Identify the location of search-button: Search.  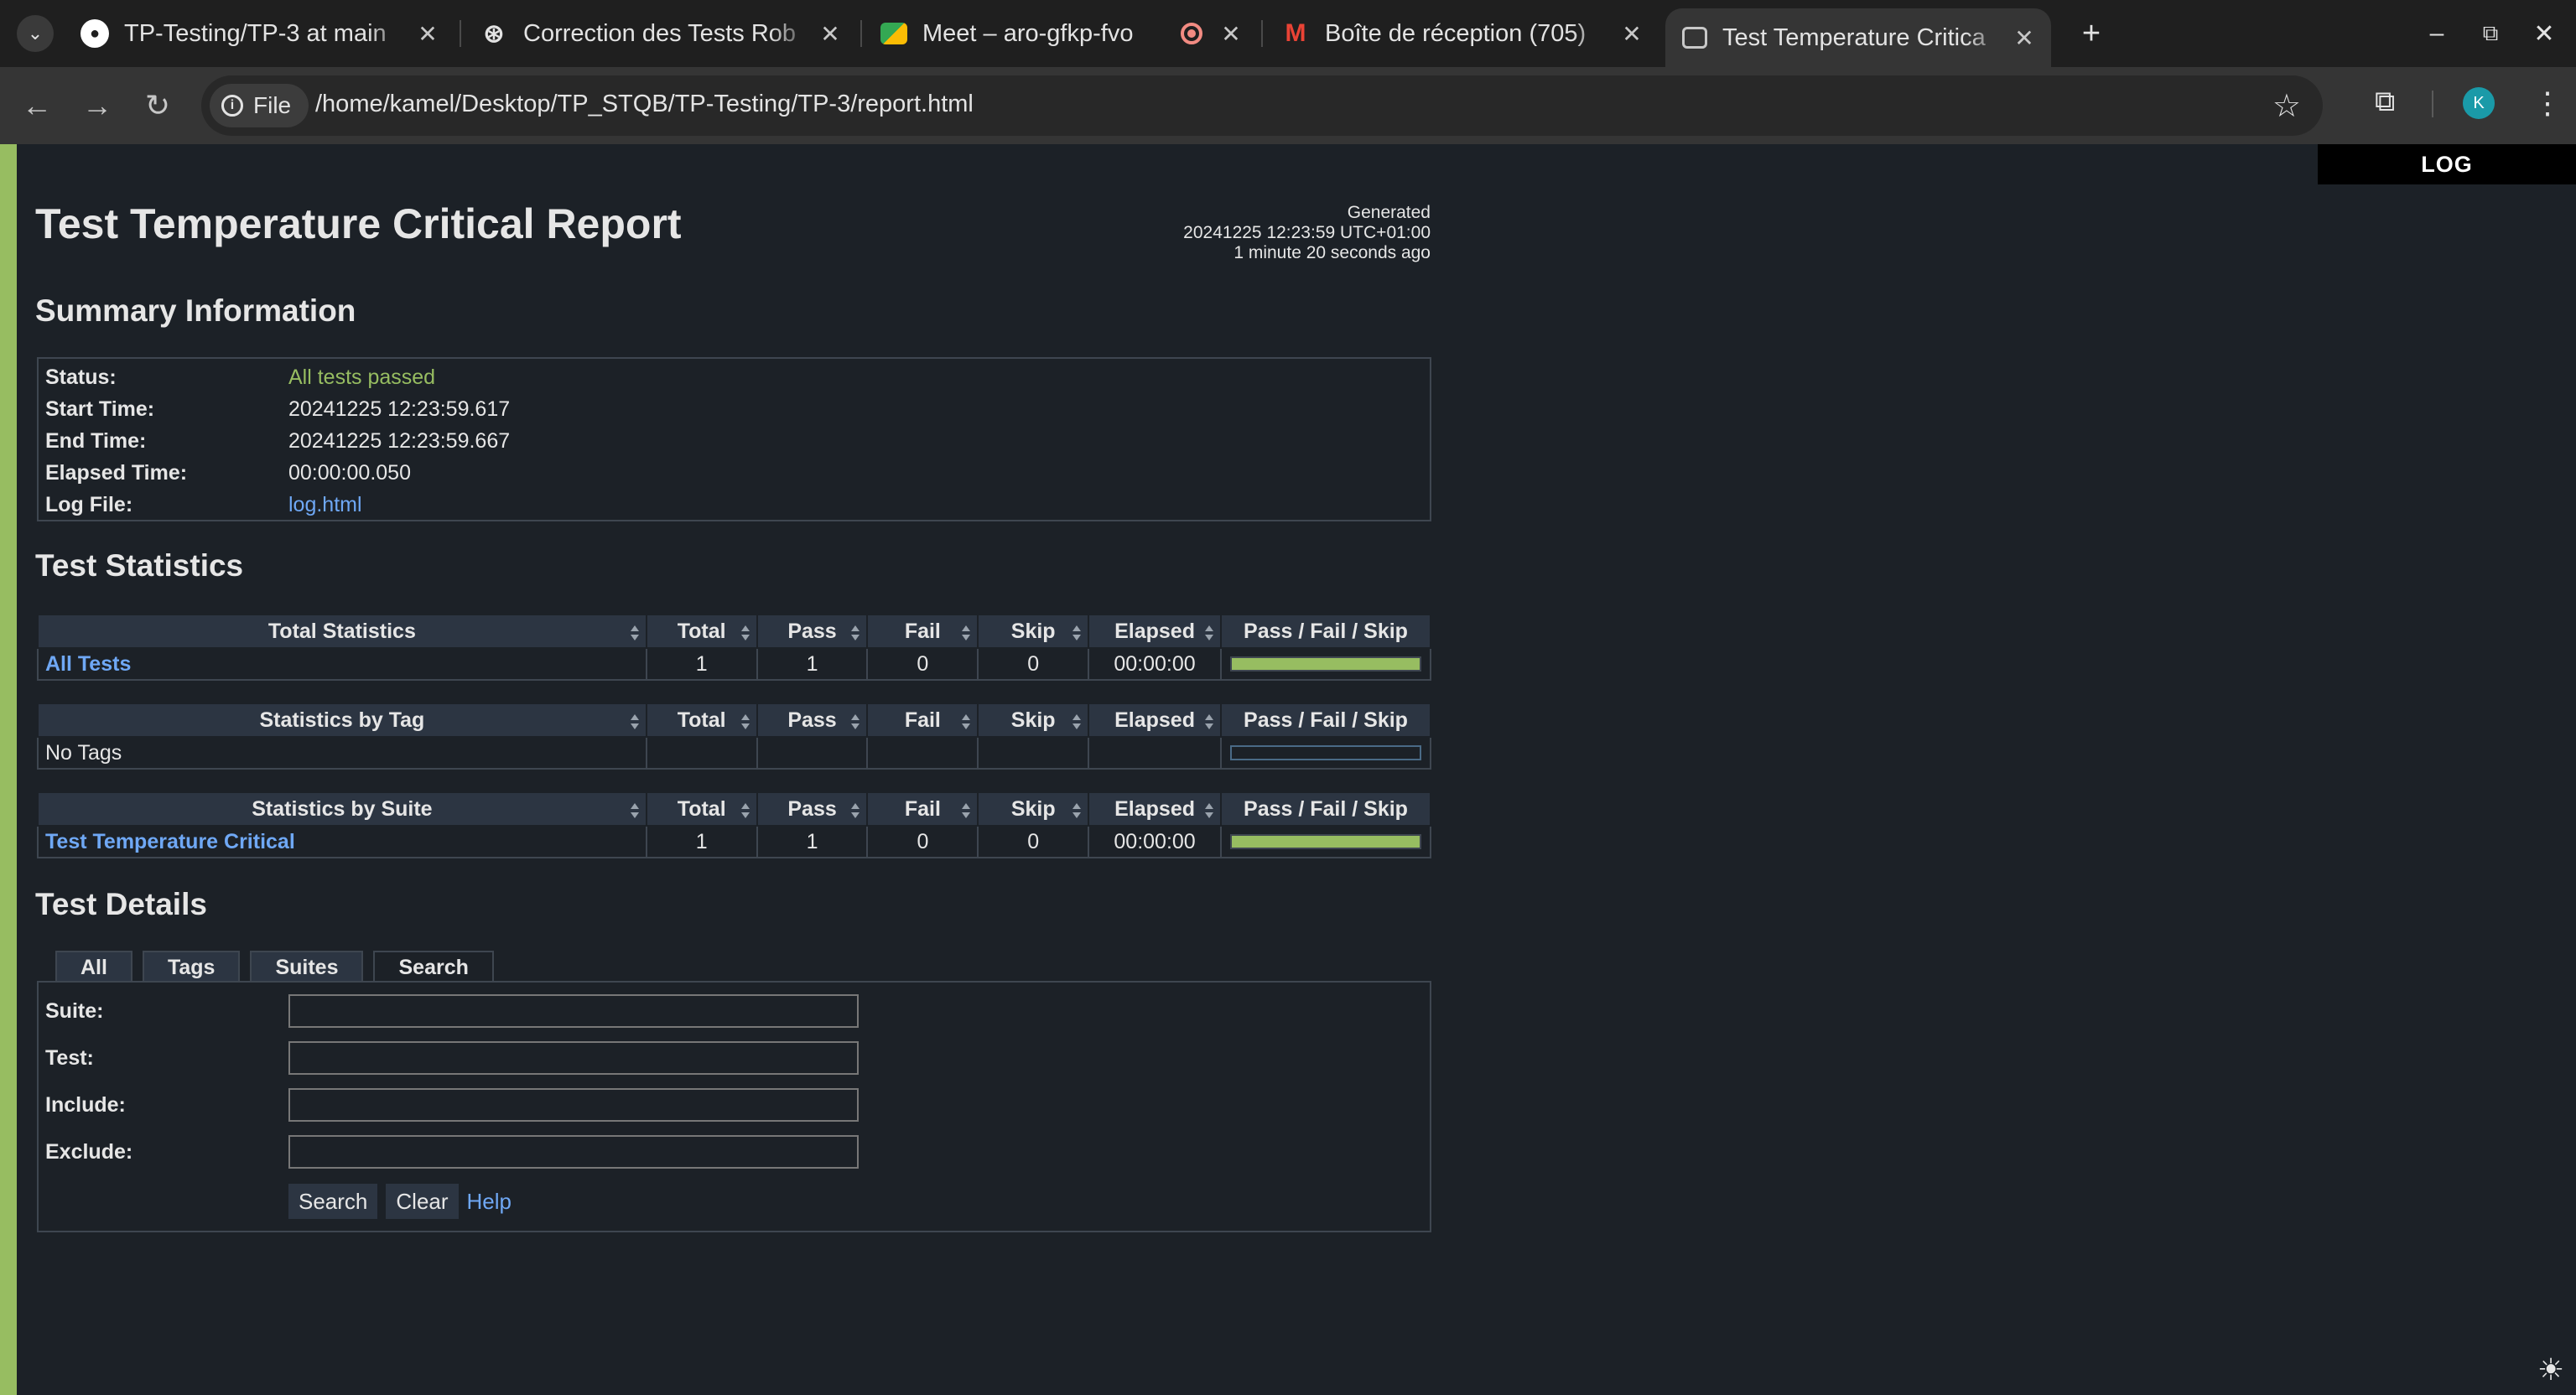
(333, 1201).